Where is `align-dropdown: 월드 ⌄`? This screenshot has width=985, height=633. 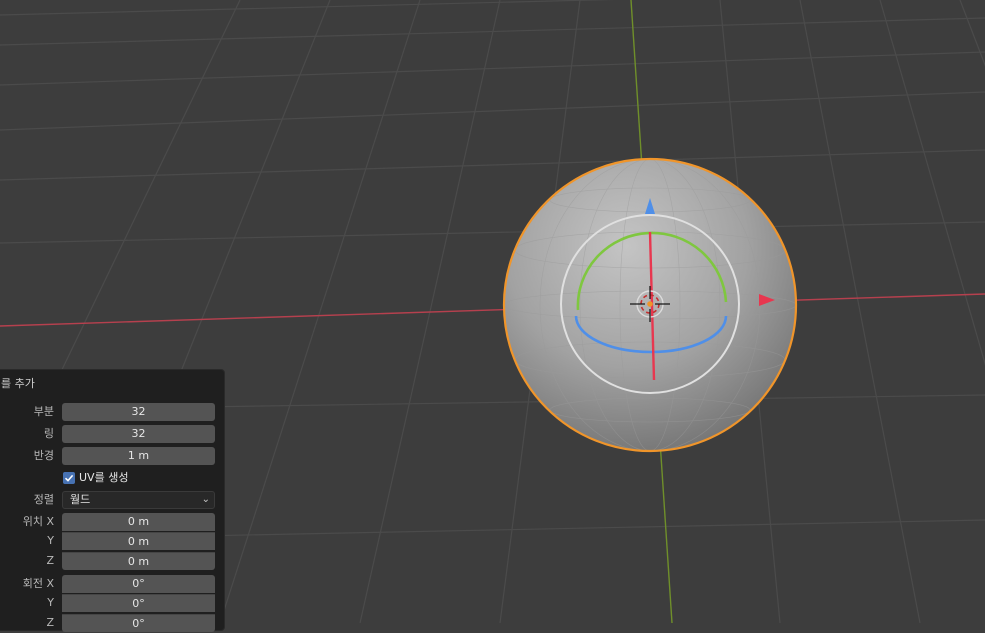 align-dropdown: 월드 ⌄ is located at coordinates (138, 500).